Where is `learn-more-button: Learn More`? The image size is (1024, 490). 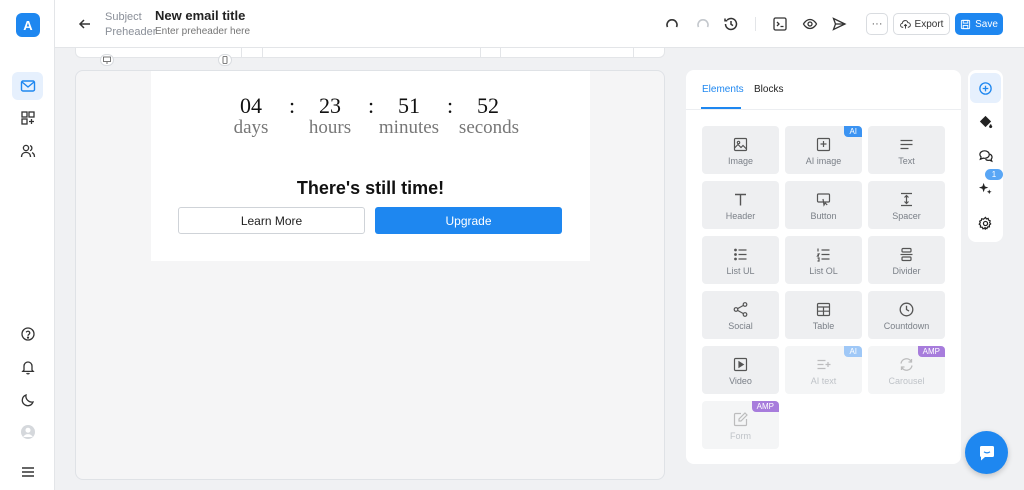 learn-more-button: Learn More is located at coordinates (271, 220).